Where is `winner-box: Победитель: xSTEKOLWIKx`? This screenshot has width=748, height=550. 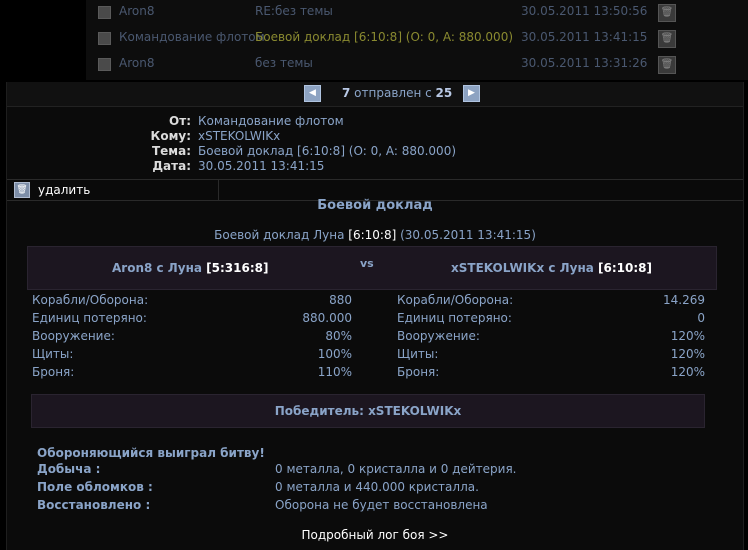 winner-box: Победитель: xSTEKOLWIKx is located at coordinates (368, 411).